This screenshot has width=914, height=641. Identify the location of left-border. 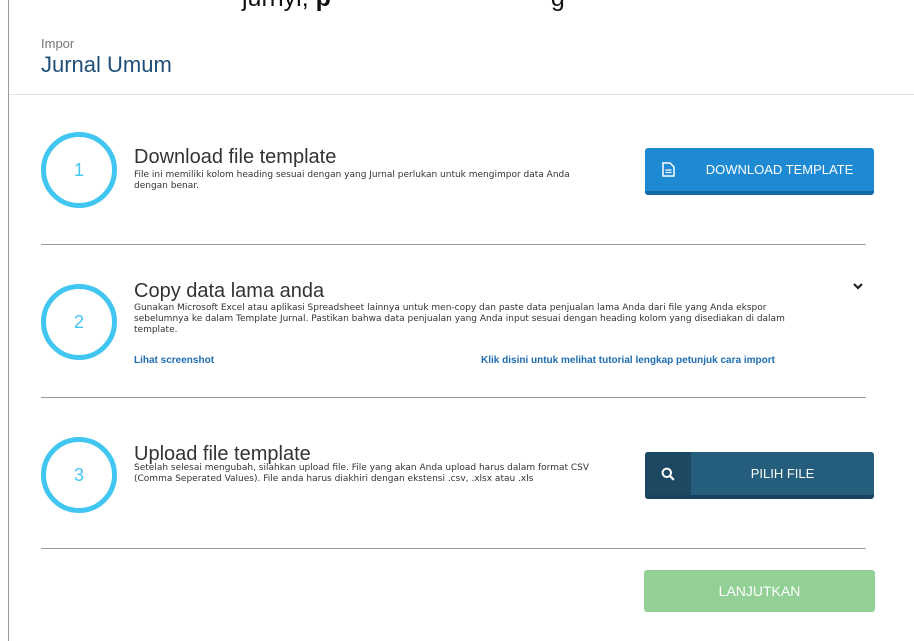
(8, 320).